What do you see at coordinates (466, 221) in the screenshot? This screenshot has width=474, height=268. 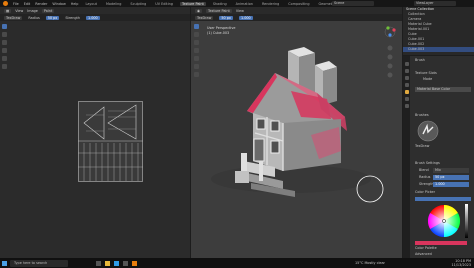 I see `value-slider` at bounding box center [466, 221].